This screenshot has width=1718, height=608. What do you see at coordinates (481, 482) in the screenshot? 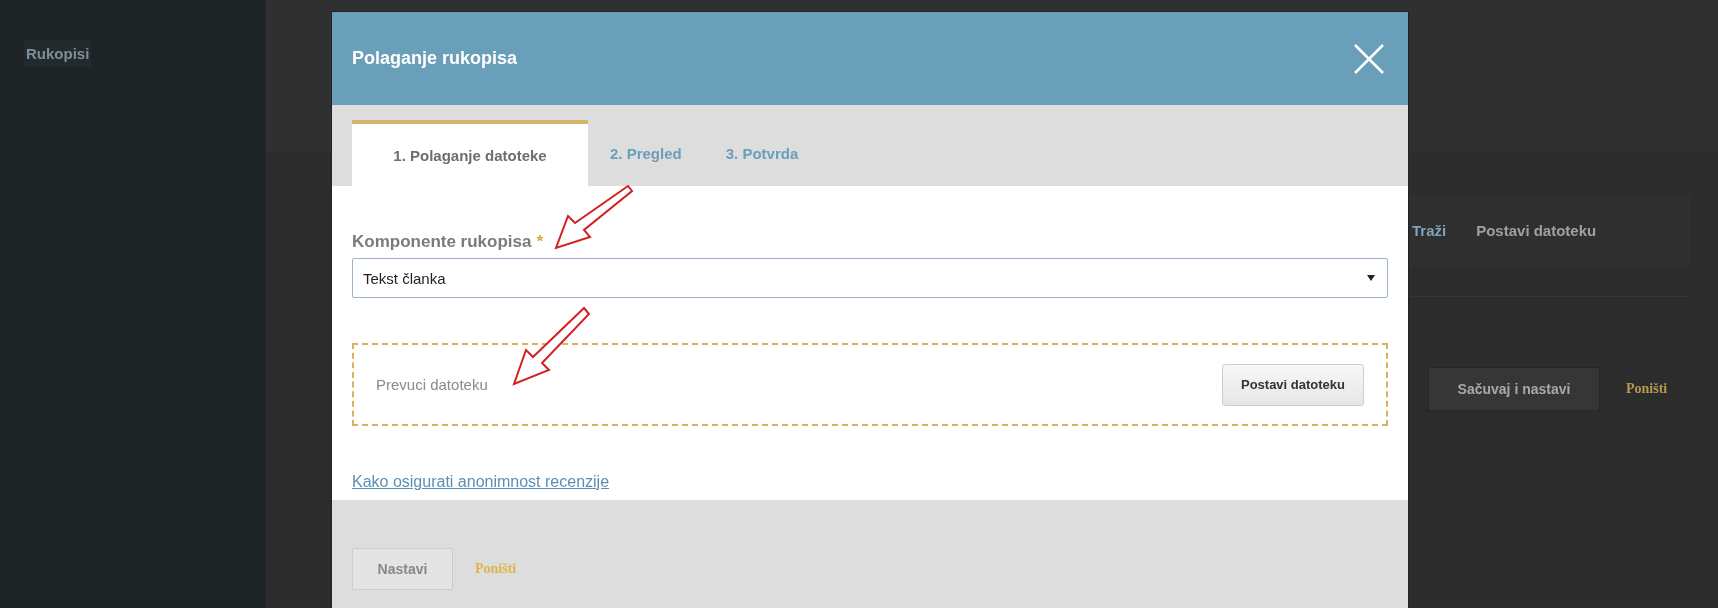
I see `help-link: Kako osigurati anonimnost recenzije` at bounding box center [481, 482].